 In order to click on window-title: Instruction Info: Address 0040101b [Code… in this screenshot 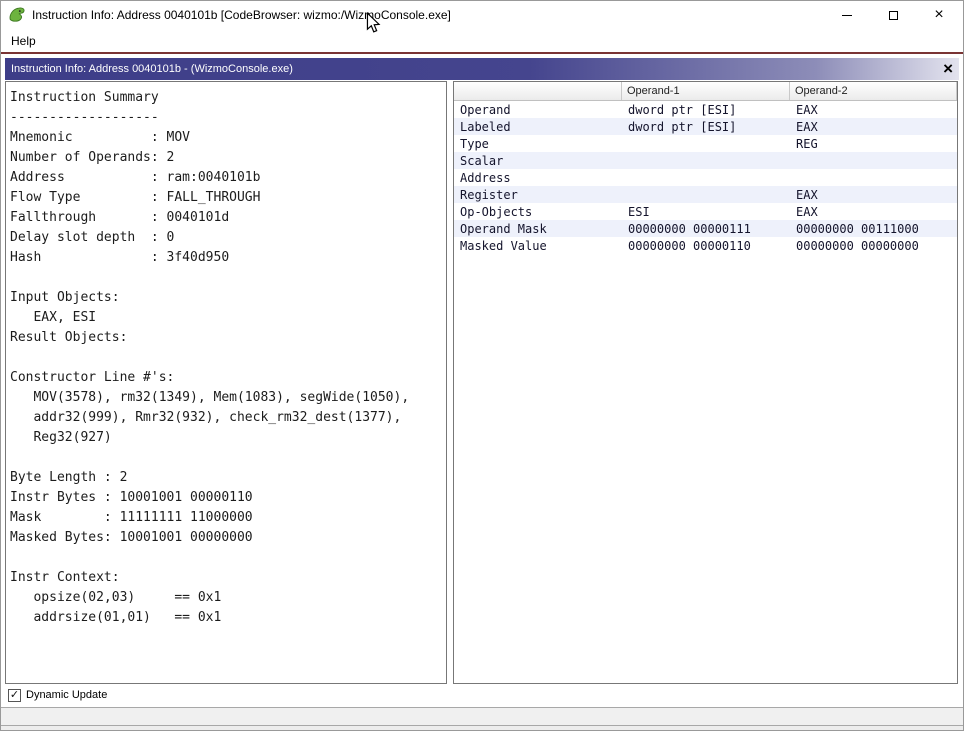, I will do `click(241, 15)`.